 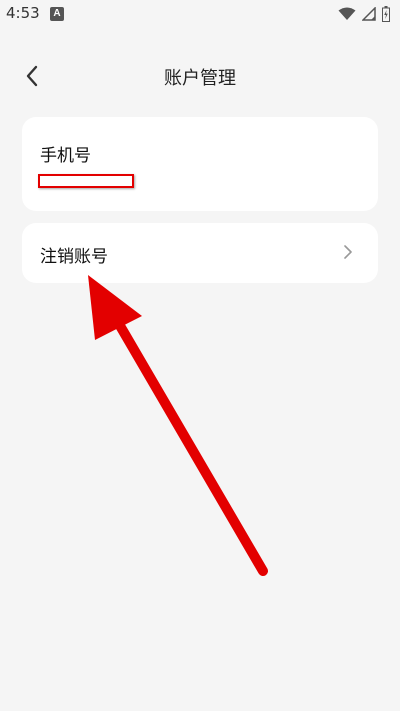 What do you see at coordinates (348, 252) in the screenshot?
I see `chevron-right-icon` at bounding box center [348, 252].